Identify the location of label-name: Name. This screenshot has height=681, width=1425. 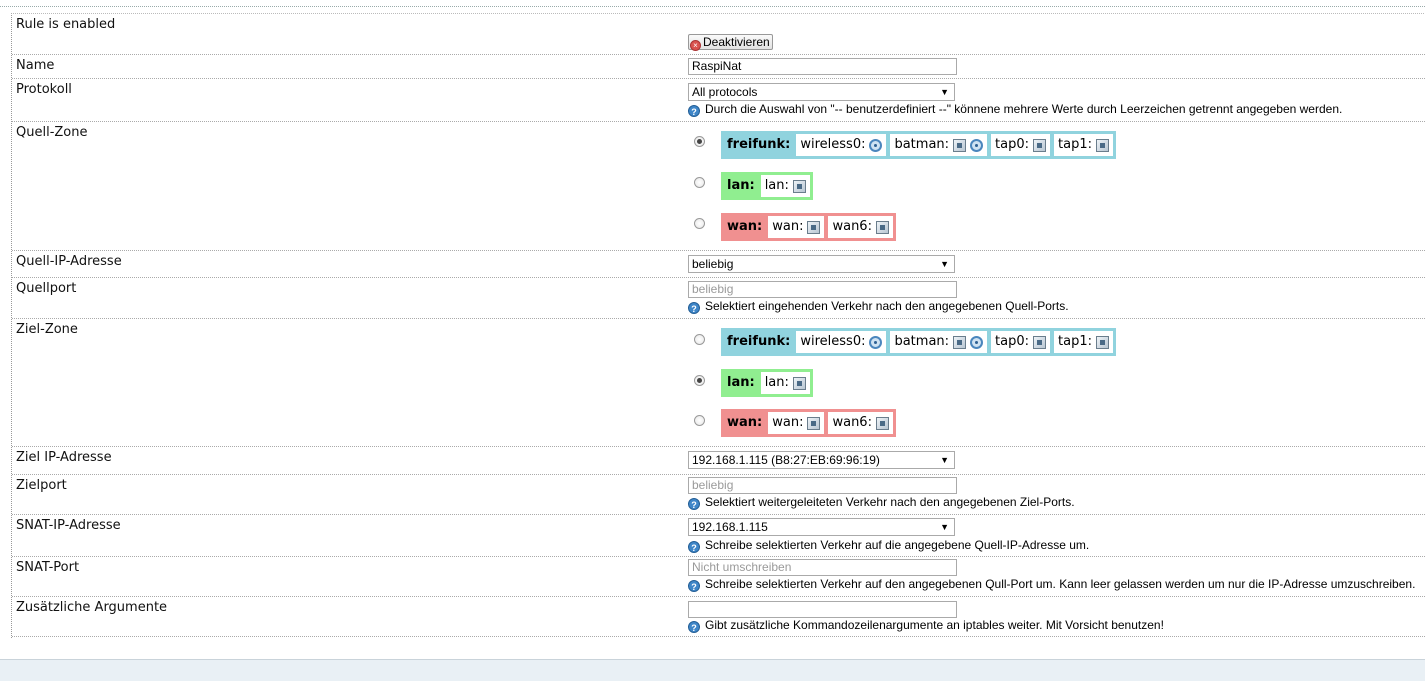
(35, 65).